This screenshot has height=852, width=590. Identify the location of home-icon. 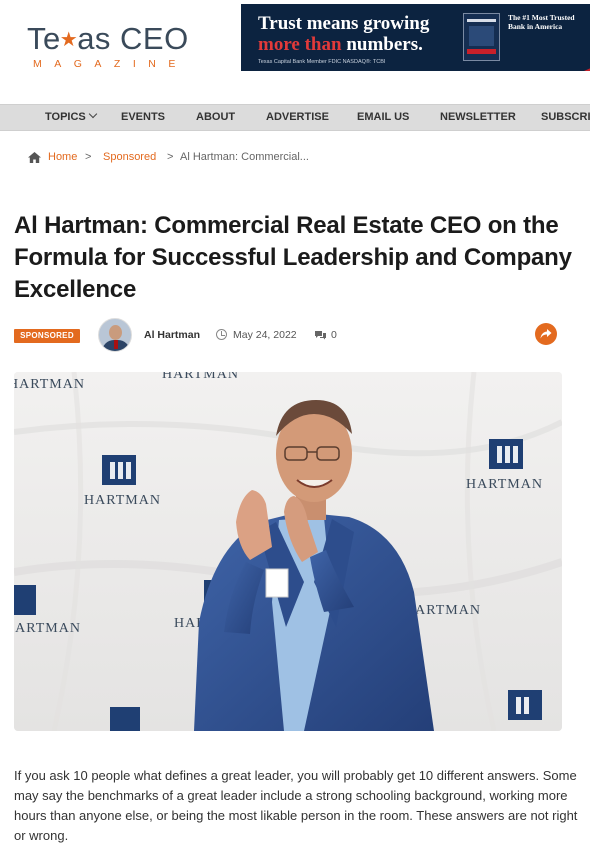
(34, 157).